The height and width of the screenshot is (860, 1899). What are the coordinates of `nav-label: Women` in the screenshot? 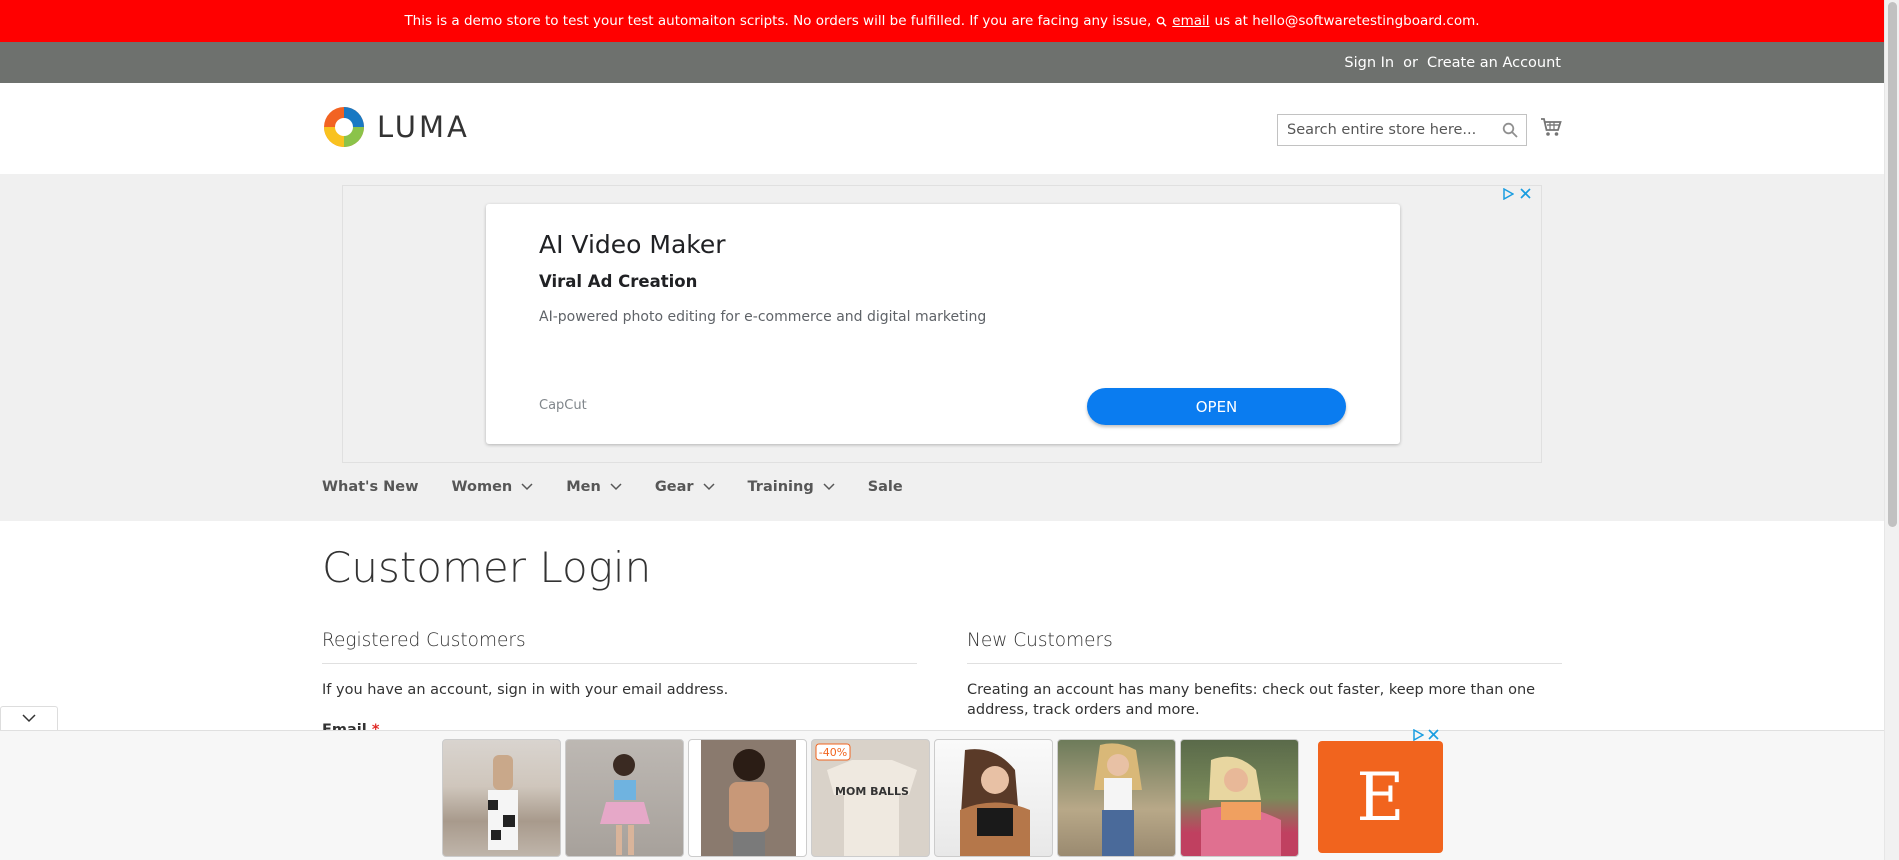 It's located at (482, 487).